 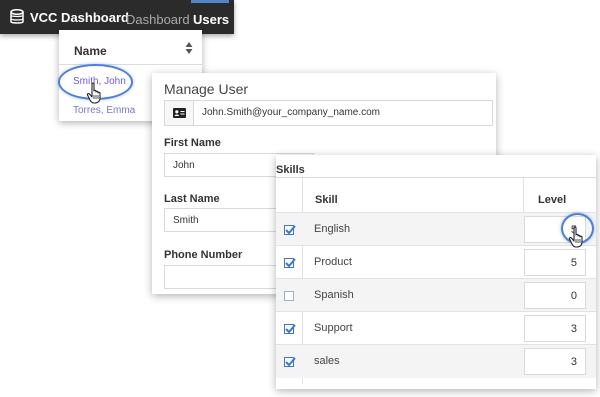 What do you see at coordinates (436, 361) in the screenshot?
I see `table-row: sales 3` at bounding box center [436, 361].